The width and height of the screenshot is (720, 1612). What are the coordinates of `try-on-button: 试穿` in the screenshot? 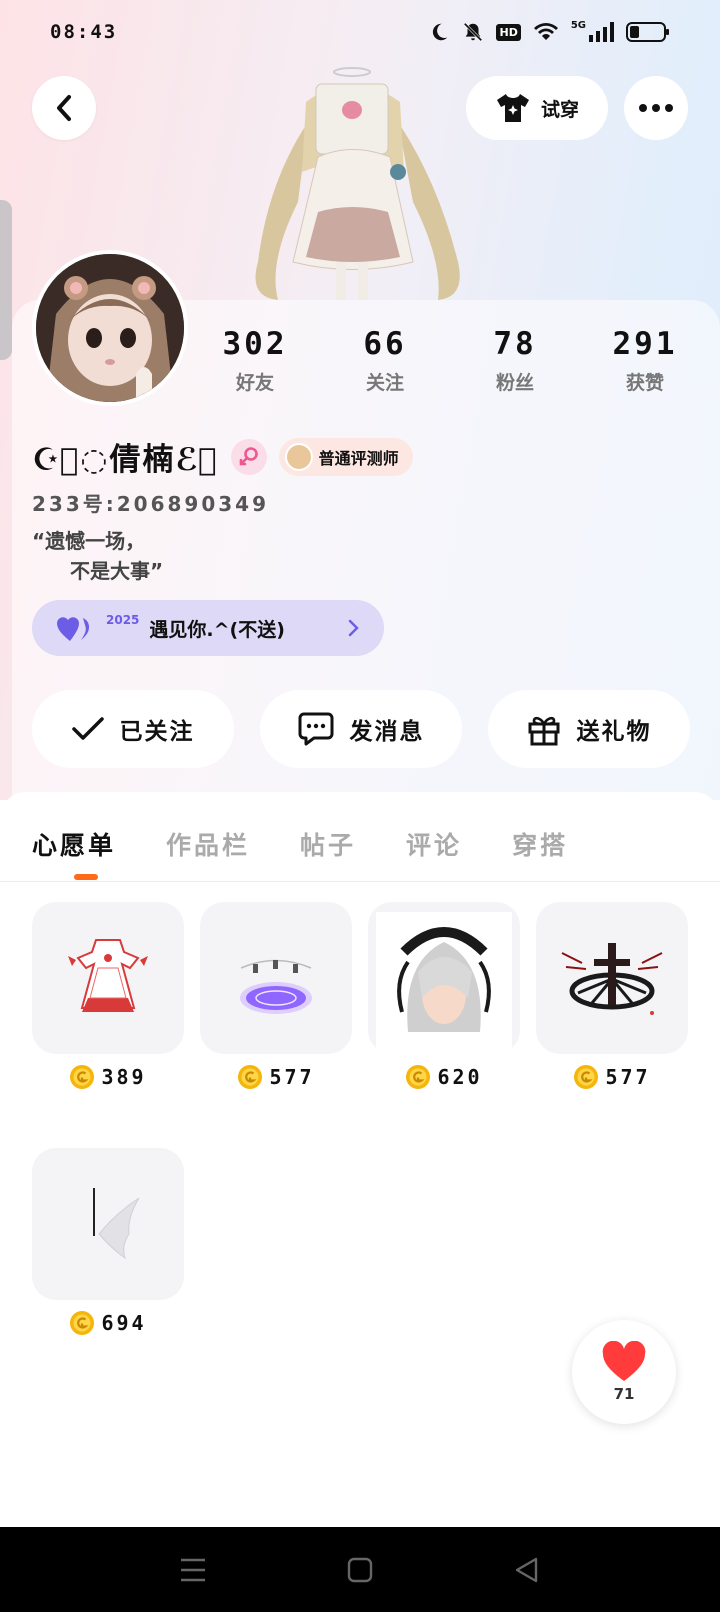 It's located at (537, 108).